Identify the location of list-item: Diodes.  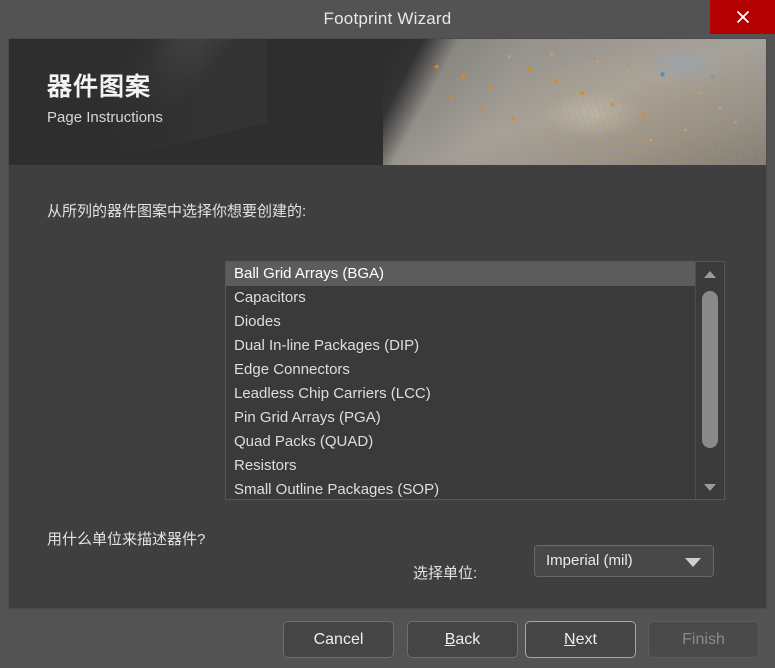
(460, 322).